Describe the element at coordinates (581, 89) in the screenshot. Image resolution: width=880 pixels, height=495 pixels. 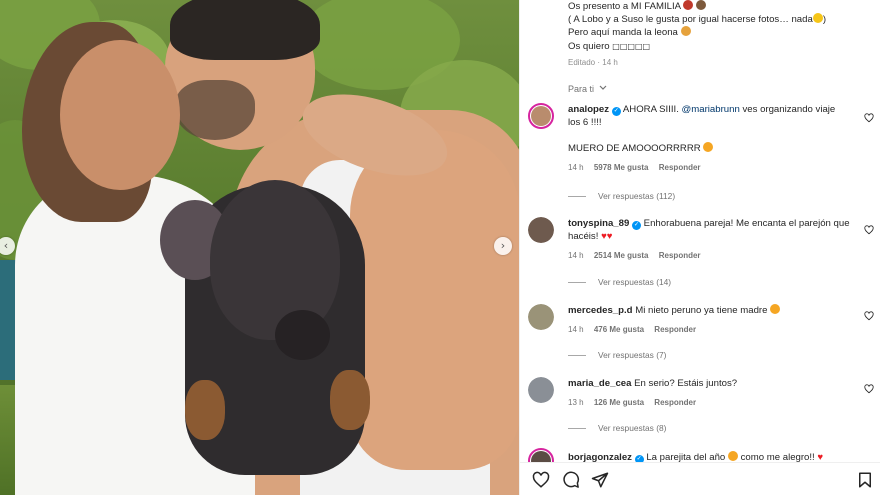
I see `sort-label: Para ti` at that location.